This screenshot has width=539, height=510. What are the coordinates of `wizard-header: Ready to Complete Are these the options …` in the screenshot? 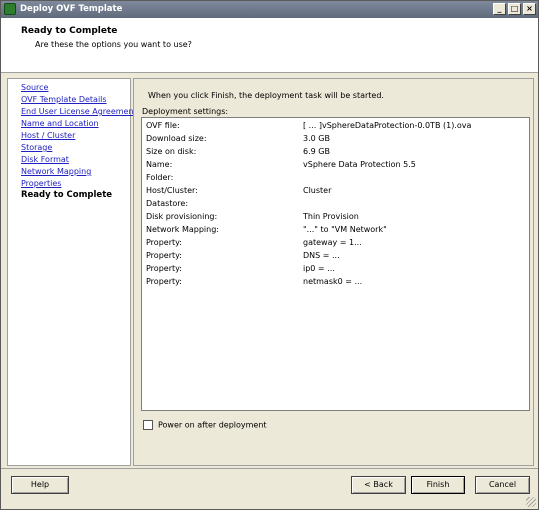 It's located at (269, 45).